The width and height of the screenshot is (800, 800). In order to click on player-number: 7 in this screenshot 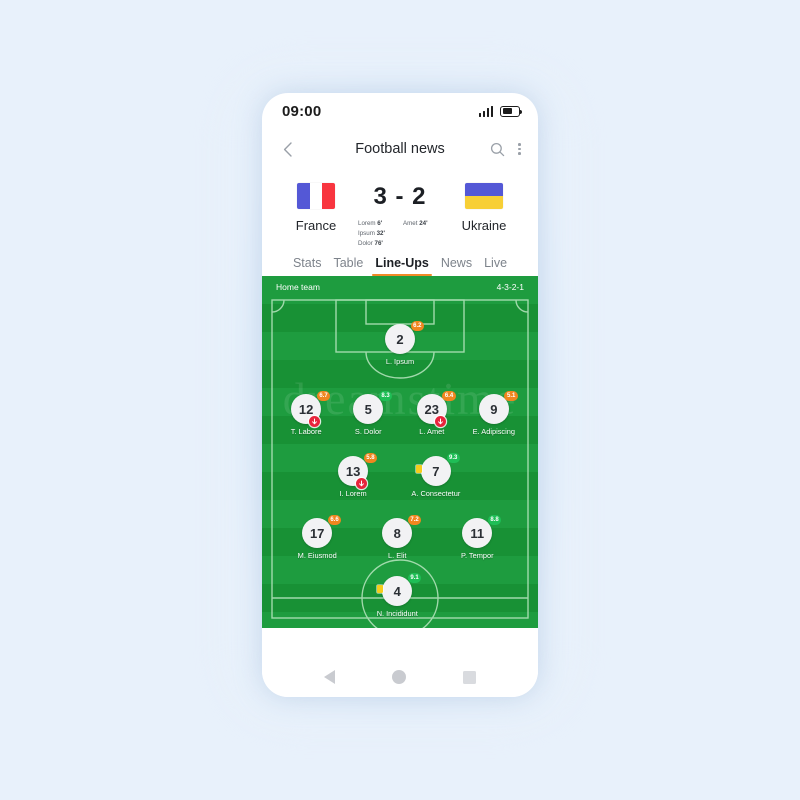, I will do `click(435, 471)`.